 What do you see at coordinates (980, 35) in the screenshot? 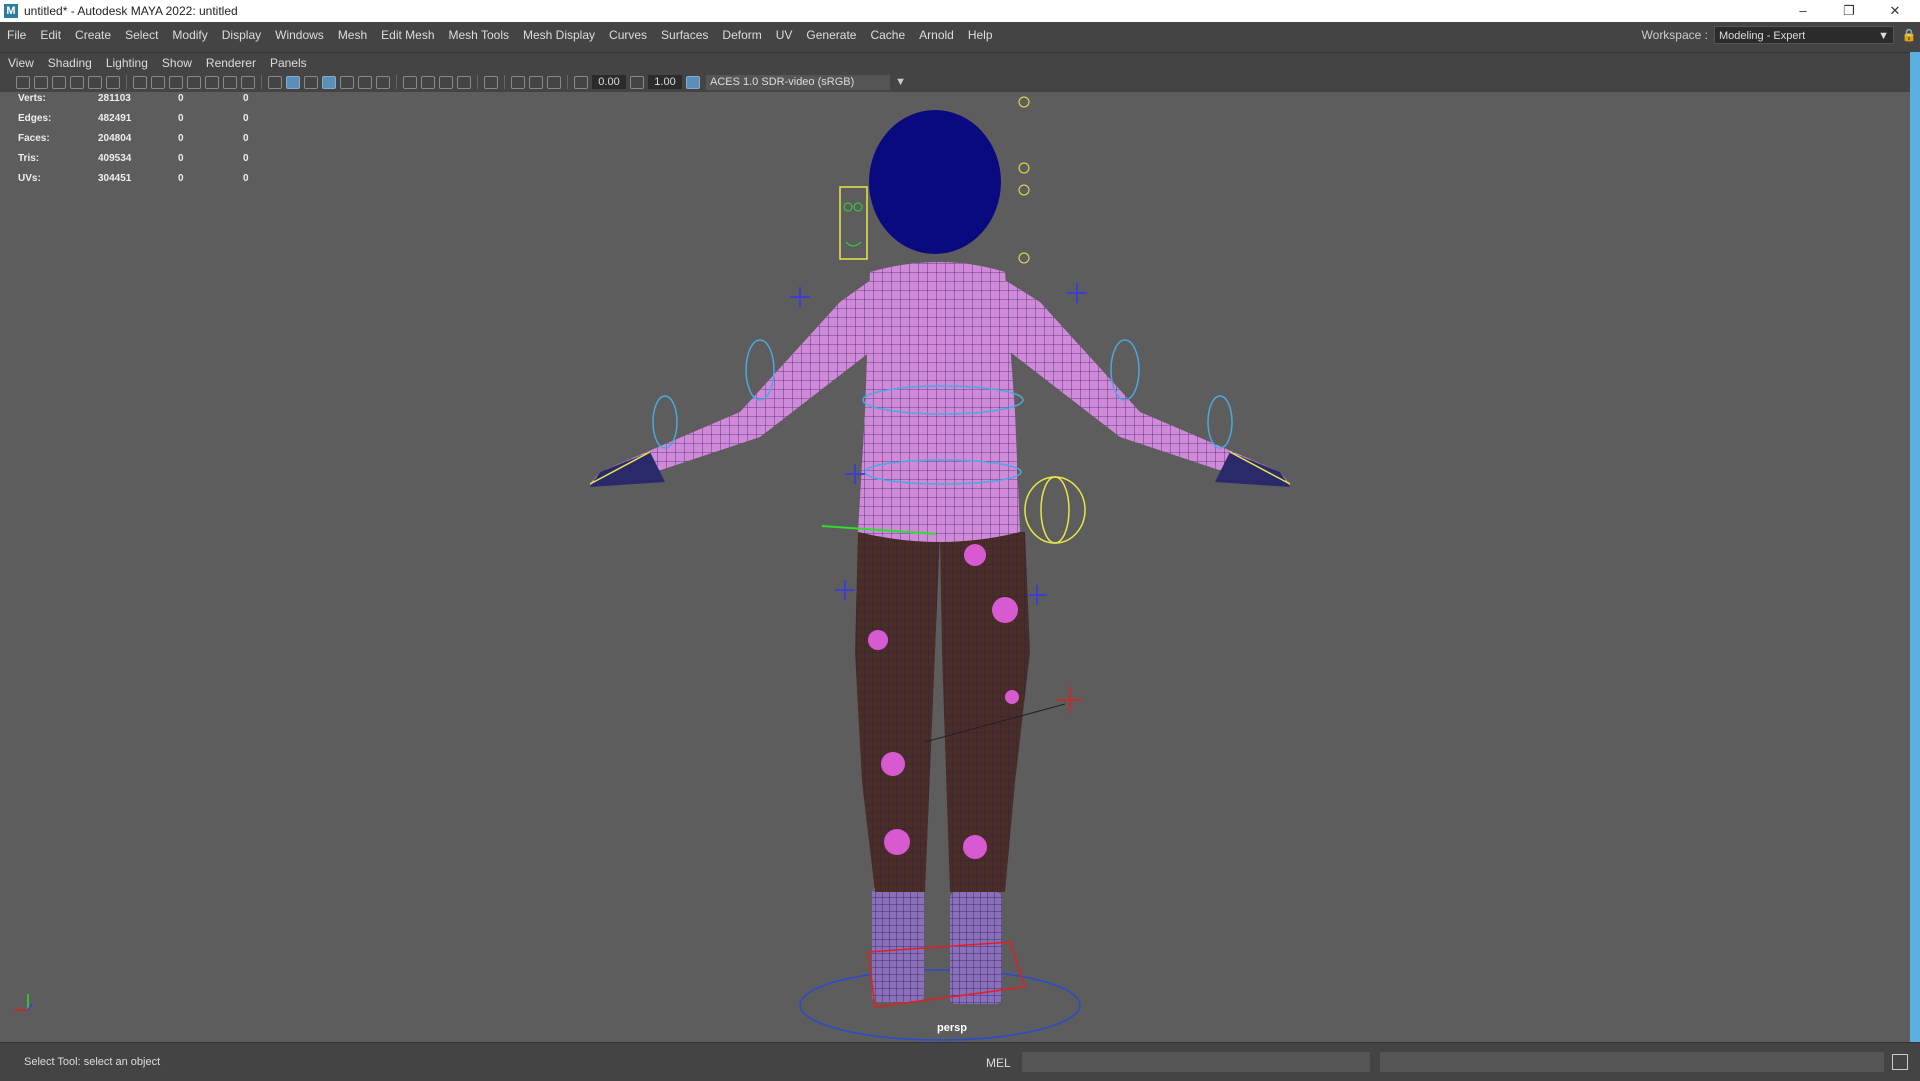
I see `menu-help: Help` at bounding box center [980, 35].